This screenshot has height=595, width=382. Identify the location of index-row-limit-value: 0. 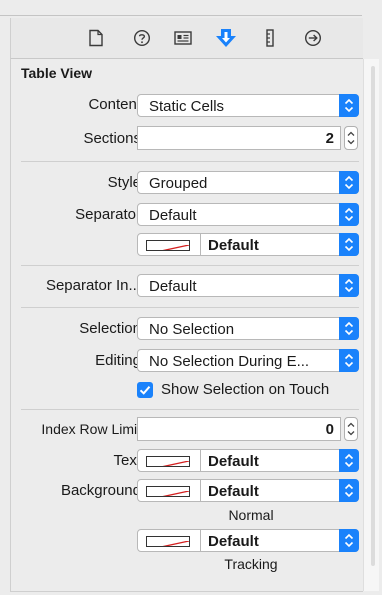
(329, 429).